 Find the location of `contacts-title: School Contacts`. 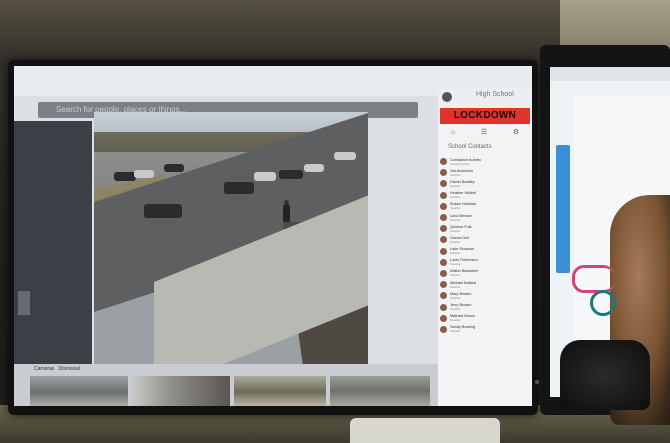

contacts-title: School Contacts is located at coordinates (470, 147).